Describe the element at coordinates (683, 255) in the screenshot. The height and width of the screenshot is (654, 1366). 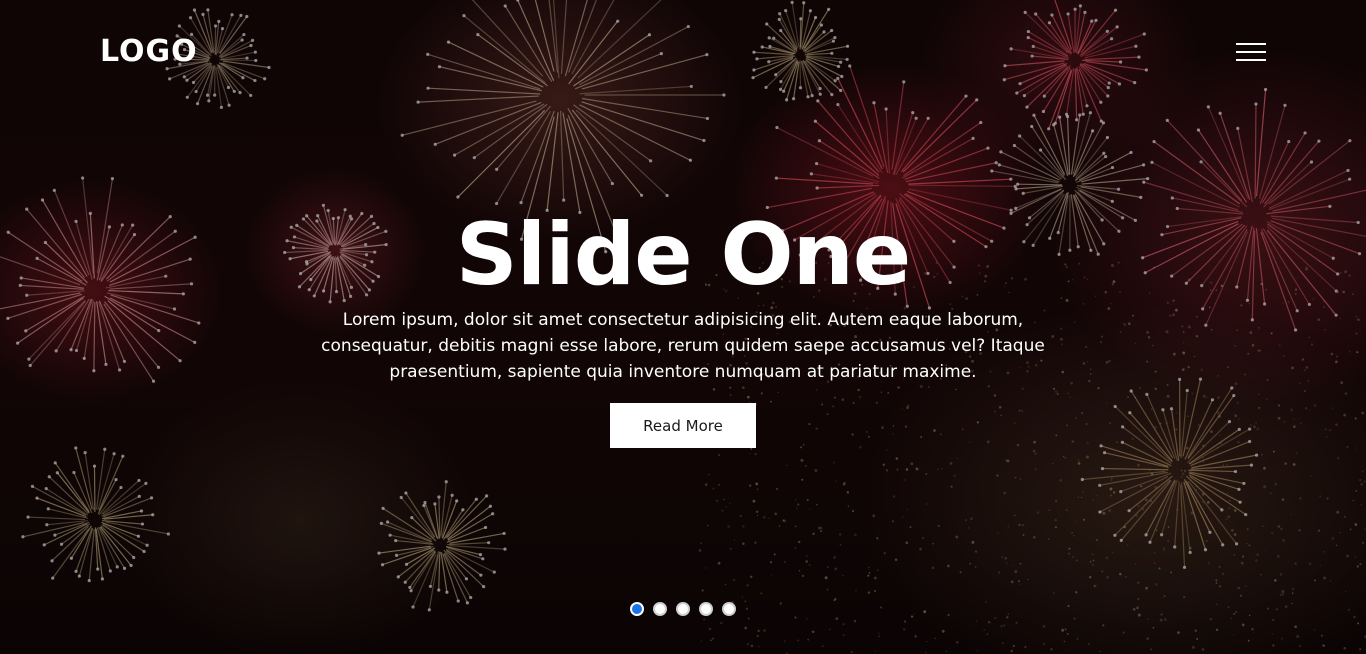
I see `slide-title: Slide One` at that location.